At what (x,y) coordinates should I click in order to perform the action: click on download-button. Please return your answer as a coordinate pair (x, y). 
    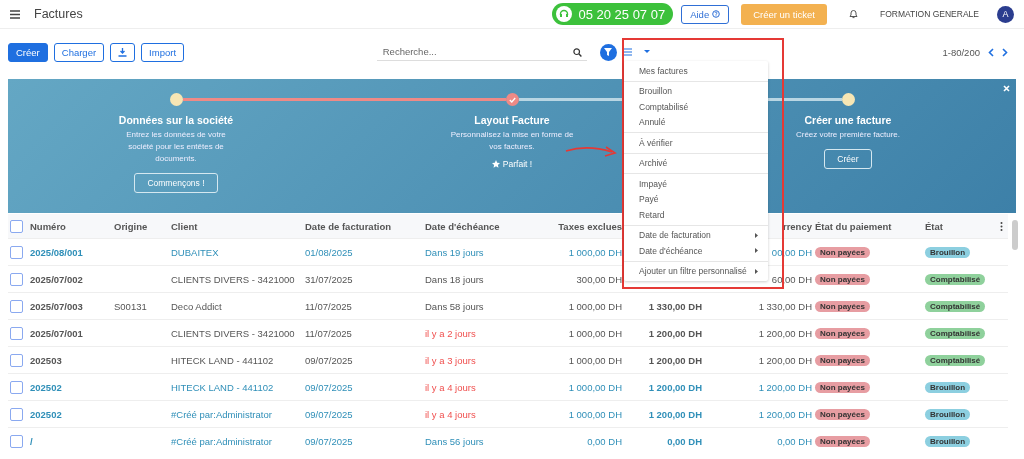
    Looking at the image, I should click on (123, 52).